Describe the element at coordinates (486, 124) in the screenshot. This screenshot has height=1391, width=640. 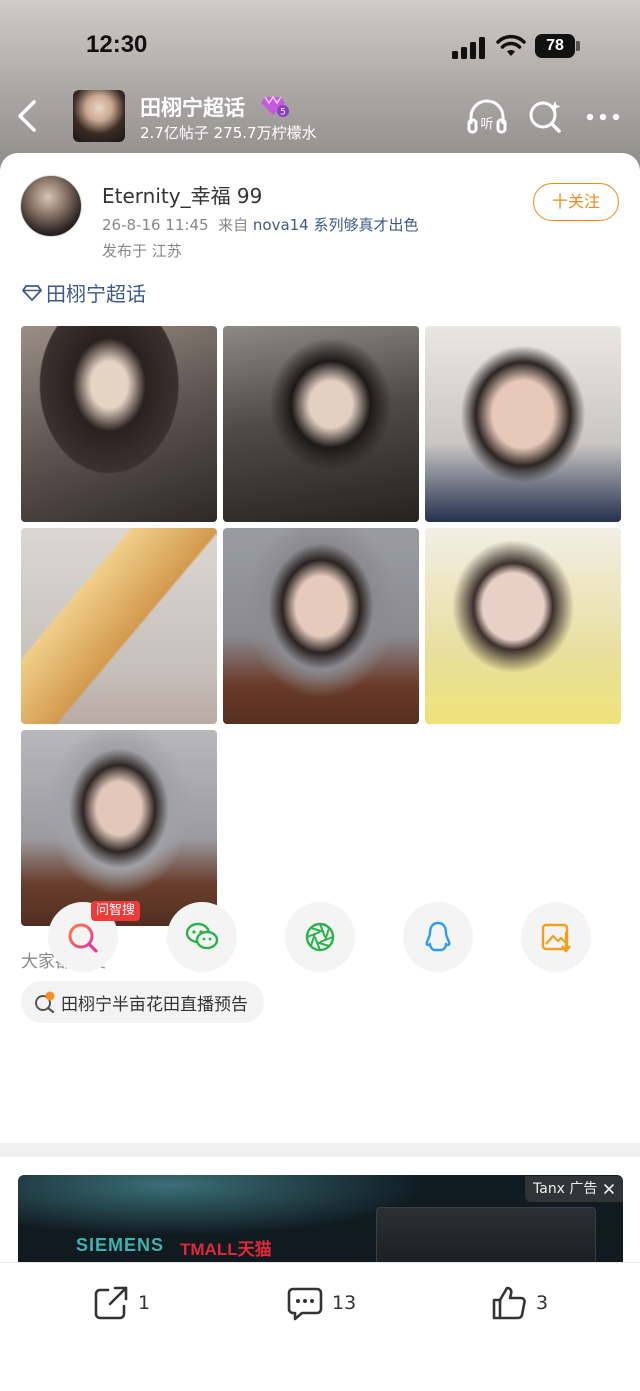
I see `svg-text: 听` at that location.